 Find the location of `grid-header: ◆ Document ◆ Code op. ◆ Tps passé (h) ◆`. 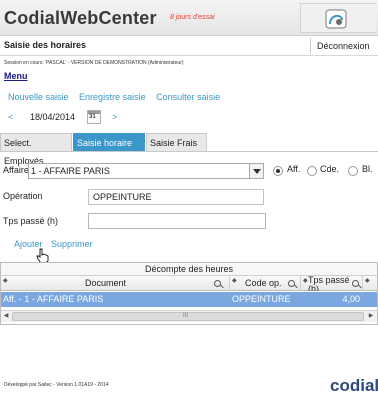

grid-header: ◆ Document ◆ Code op. ◆ Tps passé (h) ◆ is located at coordinates (189, 283).